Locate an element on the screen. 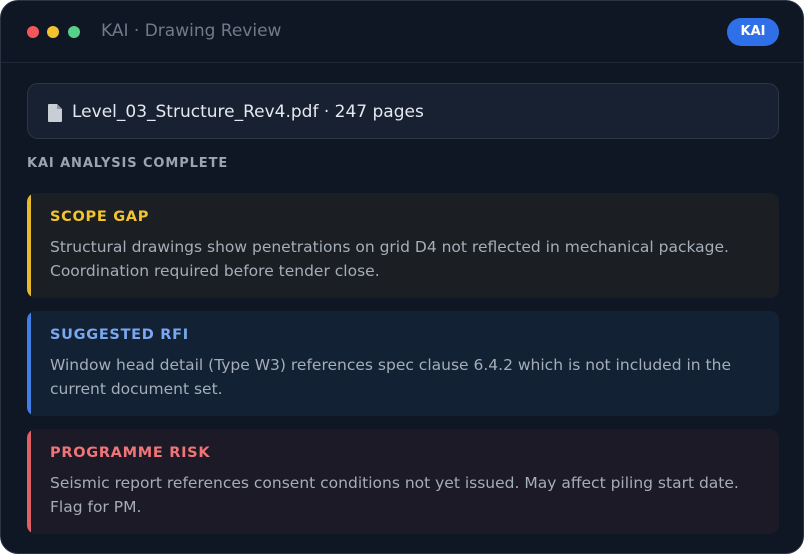 The image size is (806, 556). analysis-status-label: KAI ANALYSIS COMPLETE is located at coordinates (128, 163).